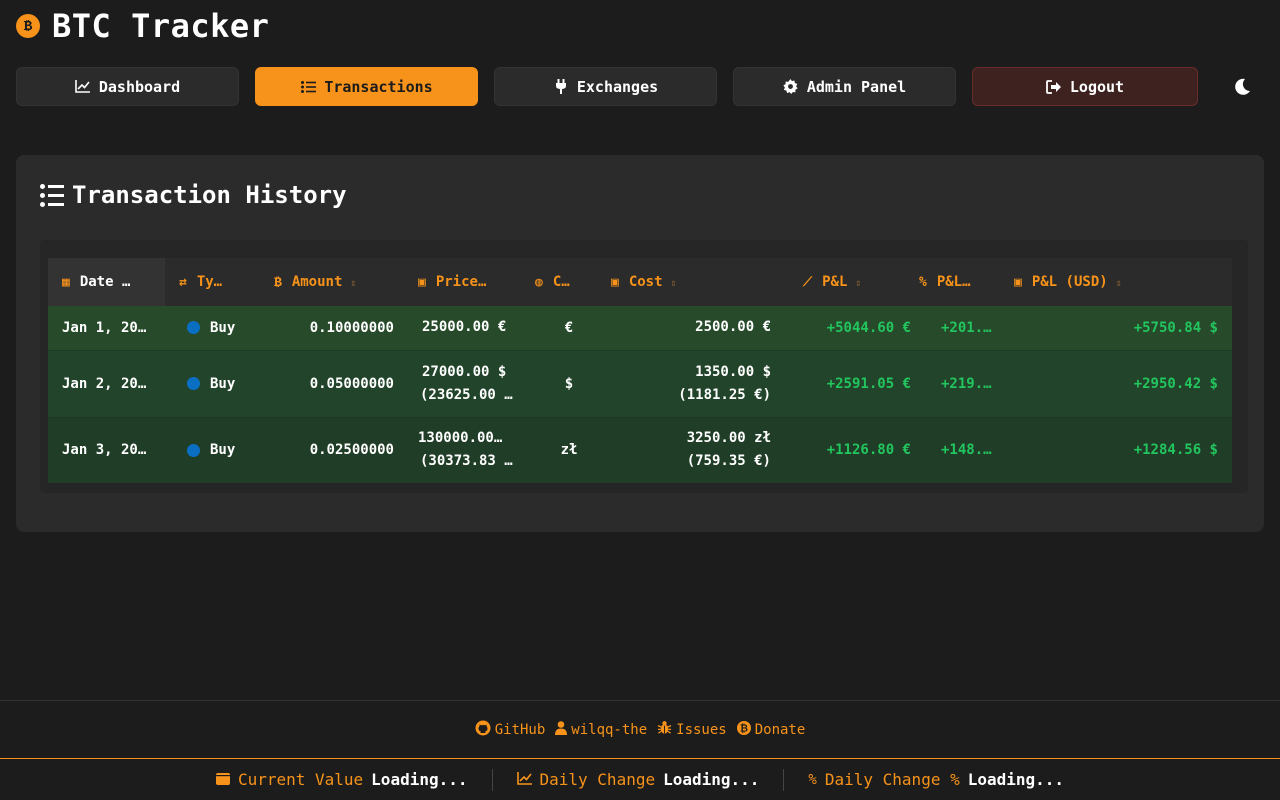  I want to click on column-header-pnl-usd: ▣ P&L (USD) ⇕, so click(1122, 282).